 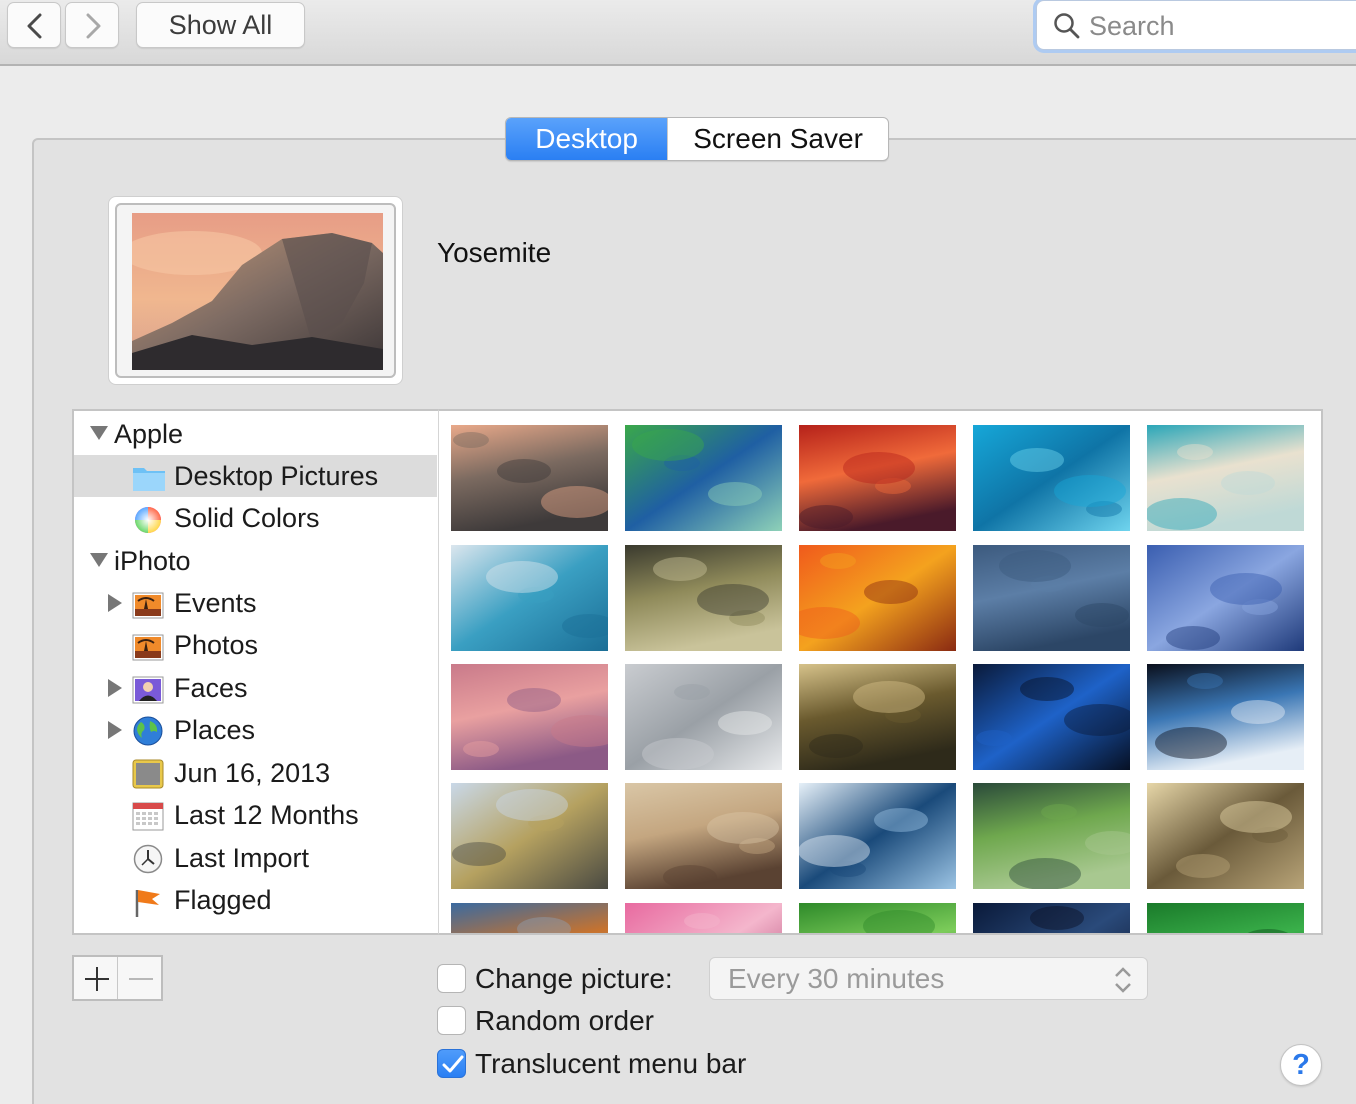 What do you see at coordinates (255, 688) in the screenshot?
I see `sidebar-item-faces: Faces` at bounding box center [255, 688].